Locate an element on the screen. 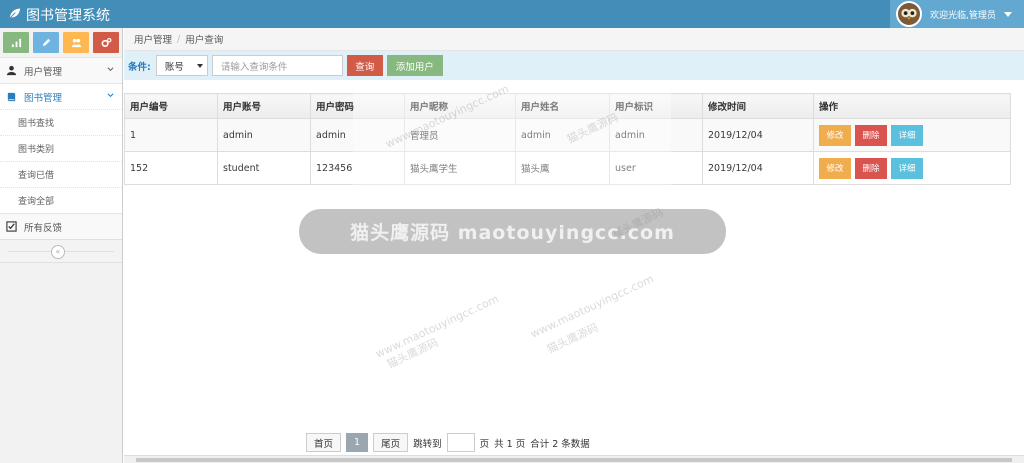 This screenshot has width=1024, height=463. horizontal-scrollbar is located at coordinates (574, 459).